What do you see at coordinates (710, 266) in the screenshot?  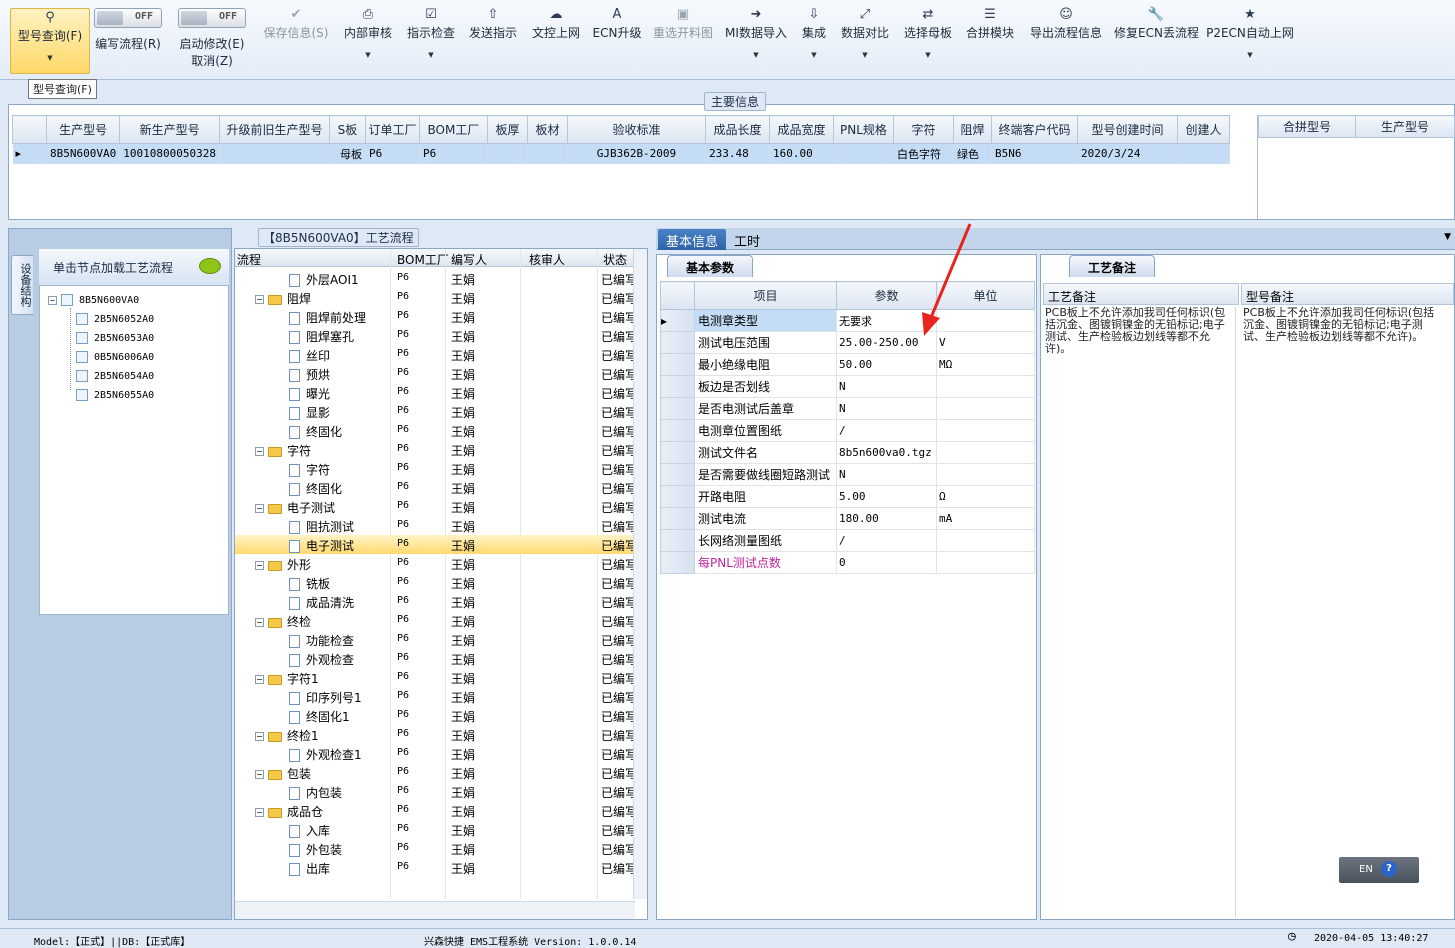 I see `tab-basic-params: 基本参数` at bounding box center [710, 266].